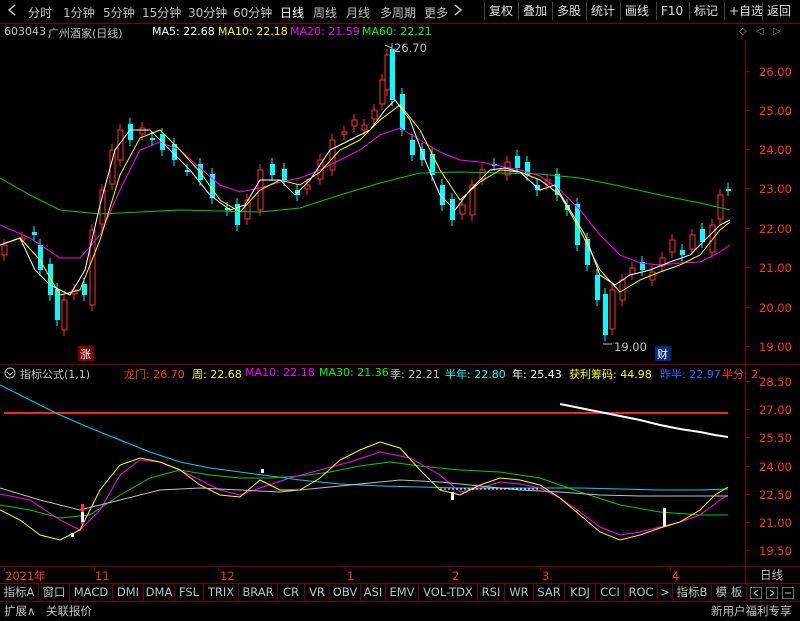  I want to click on tab-roc: ROC, so click(641, 592).